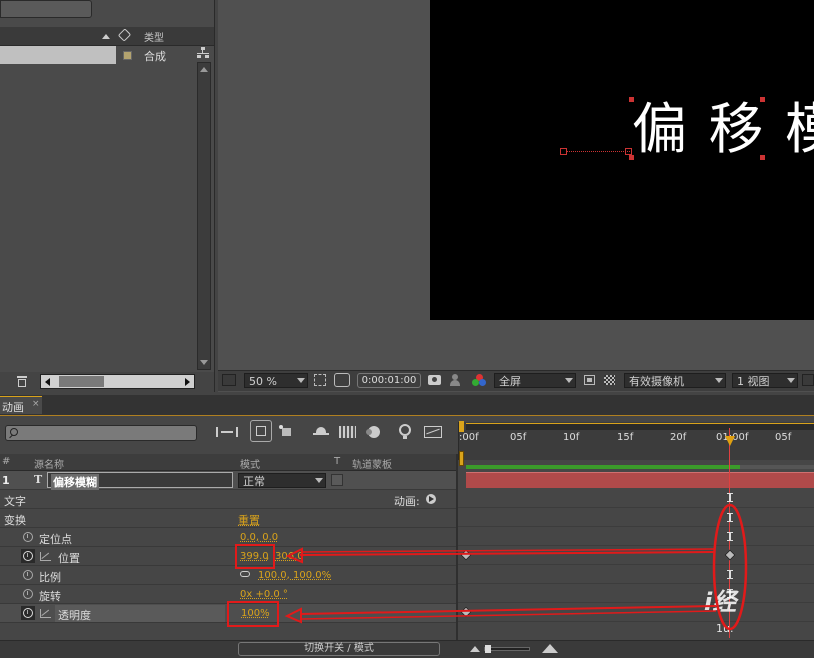 The image size is (814, 658). Describe the element at coordinates (347, 432) in the screenshot. I see `frame-blending-icon` at that location.